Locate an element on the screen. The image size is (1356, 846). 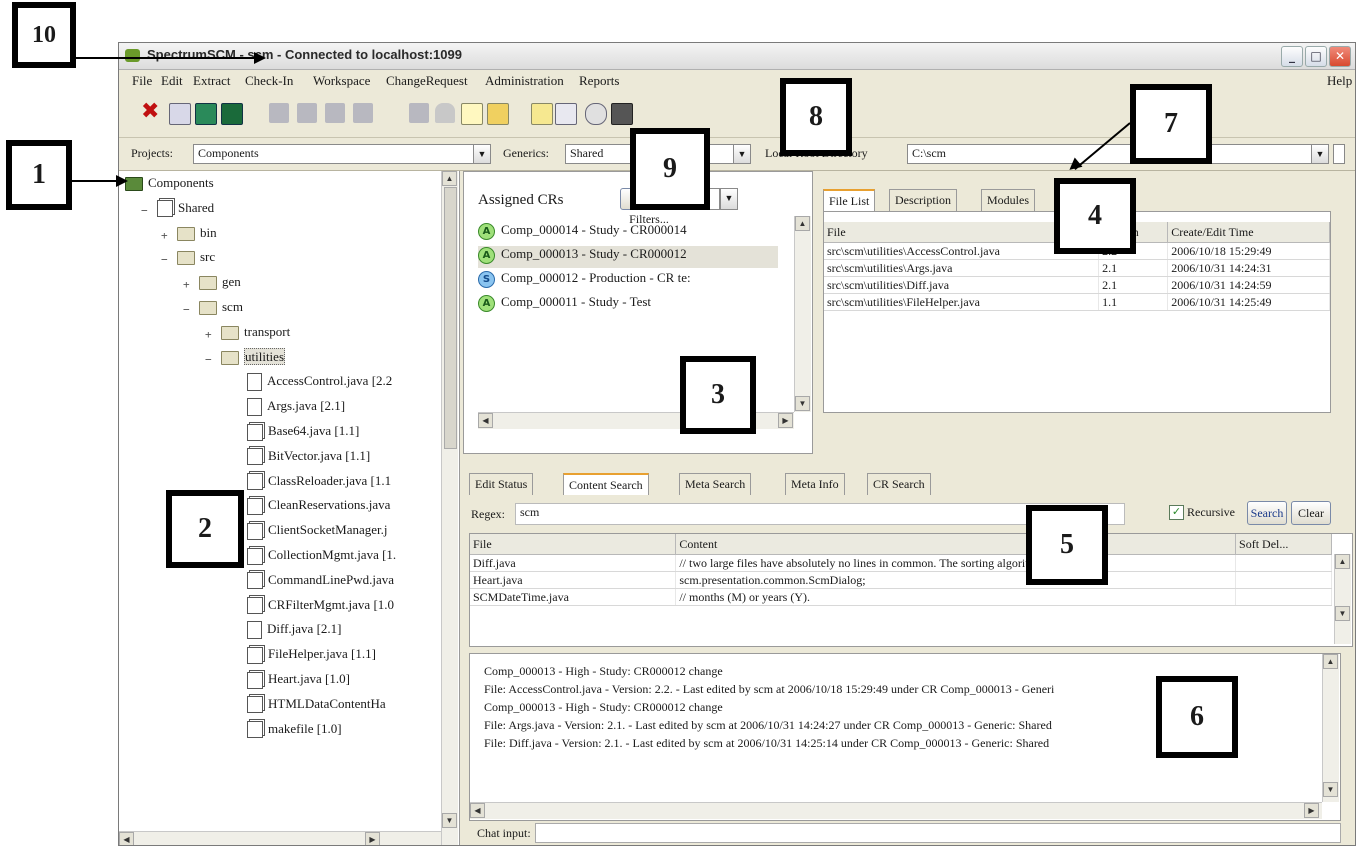
projects-select: Components is located at coordinates (334, 154).